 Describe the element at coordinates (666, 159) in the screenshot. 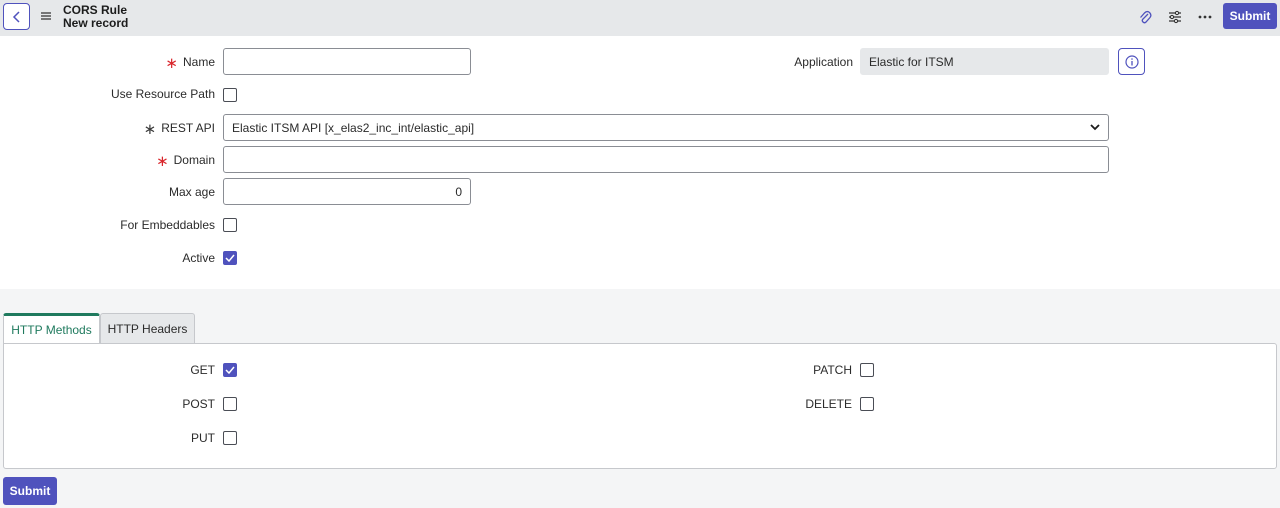

I see `domain-input` at that location.